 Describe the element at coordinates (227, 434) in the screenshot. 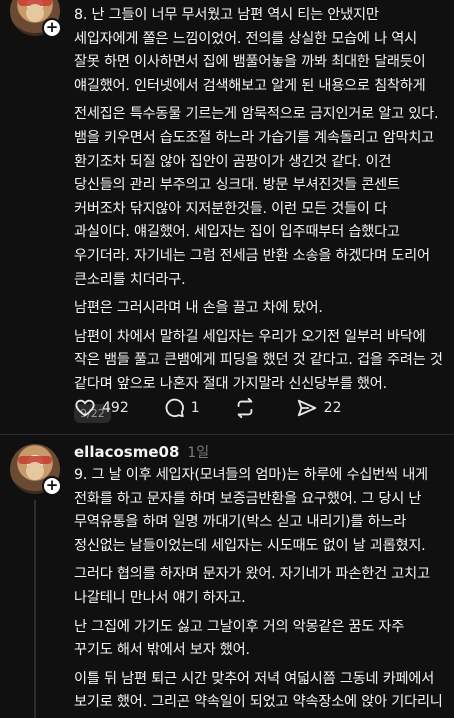

I see `post-divider` at that location.